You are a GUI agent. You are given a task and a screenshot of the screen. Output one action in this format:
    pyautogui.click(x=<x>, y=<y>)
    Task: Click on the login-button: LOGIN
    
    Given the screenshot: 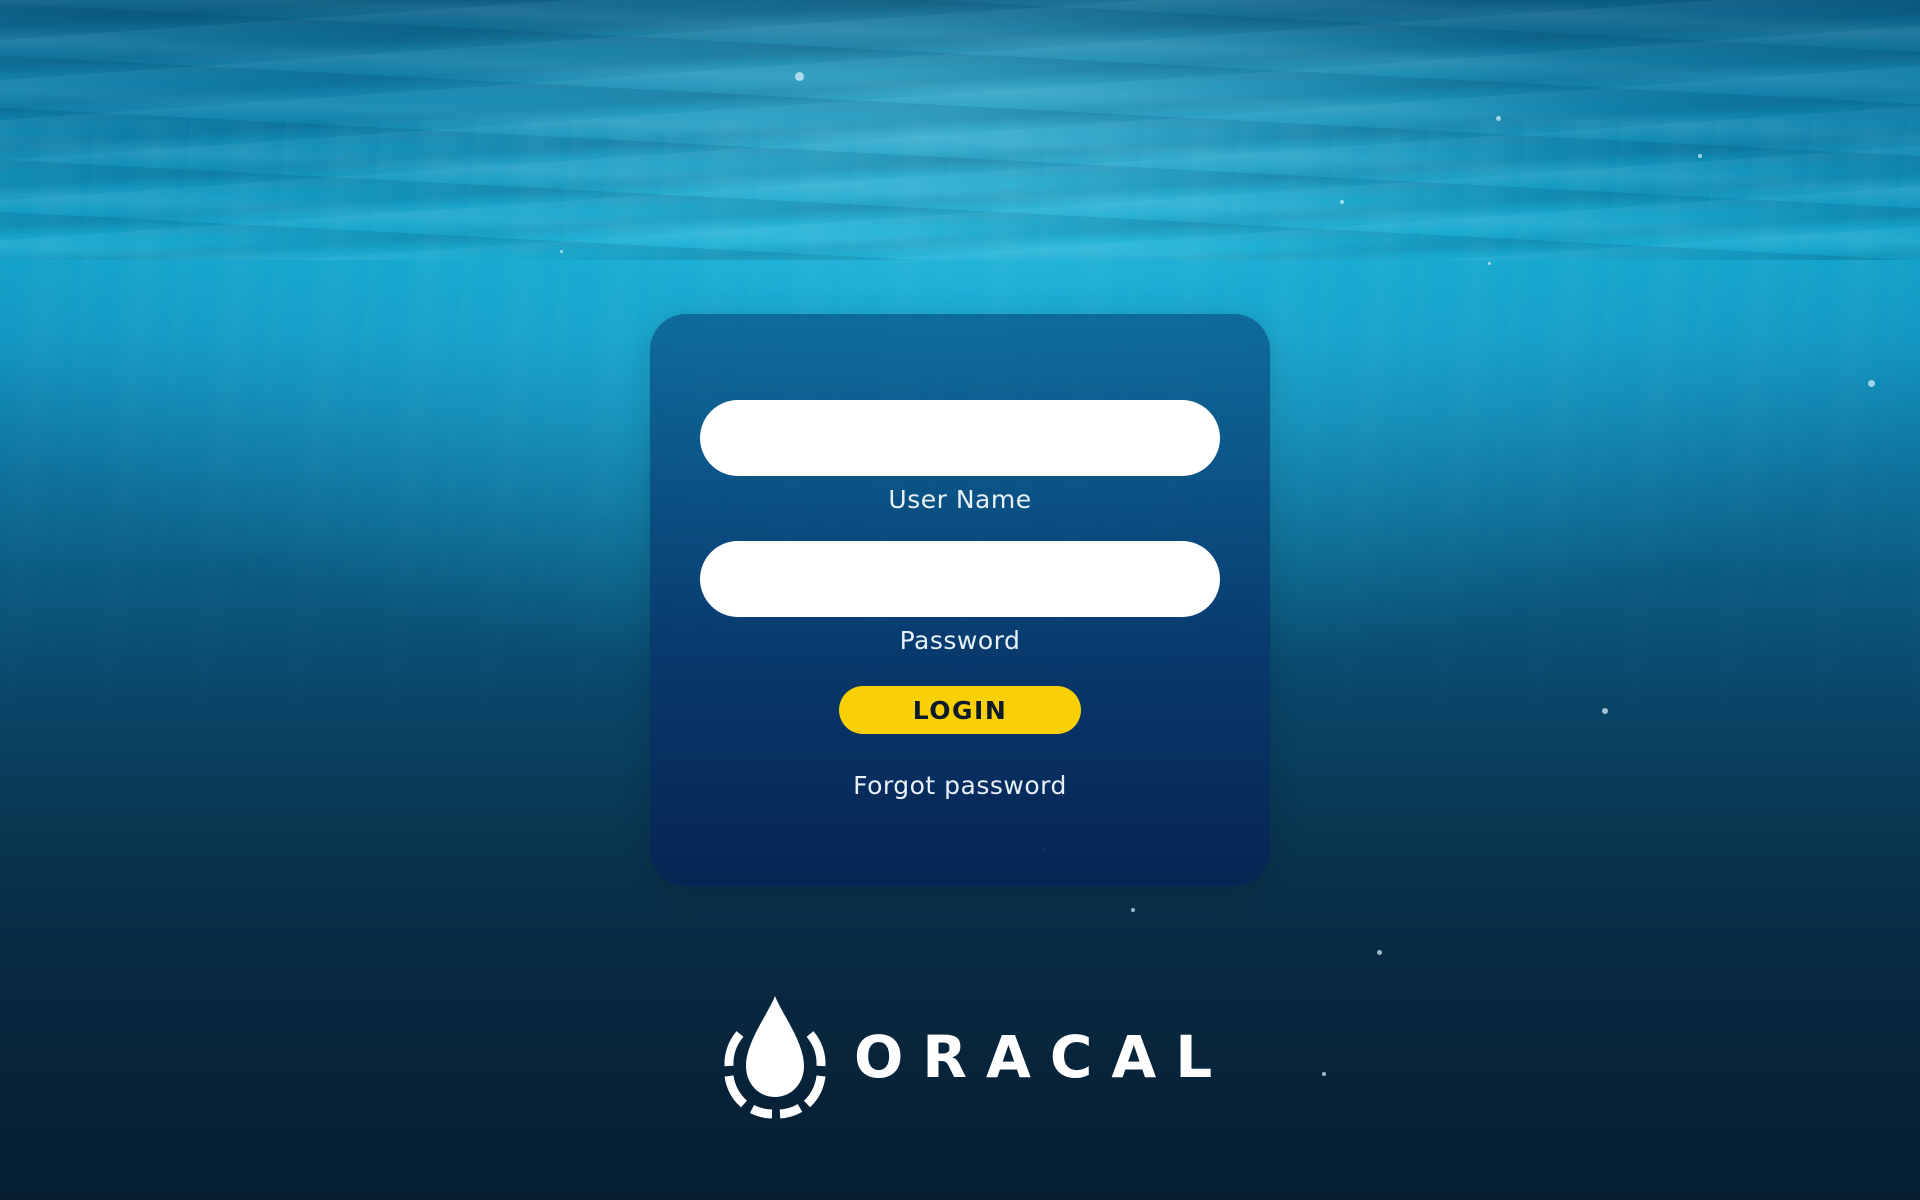 What is the action you would take?
    pyautogui.click(x=960, y=710)
    